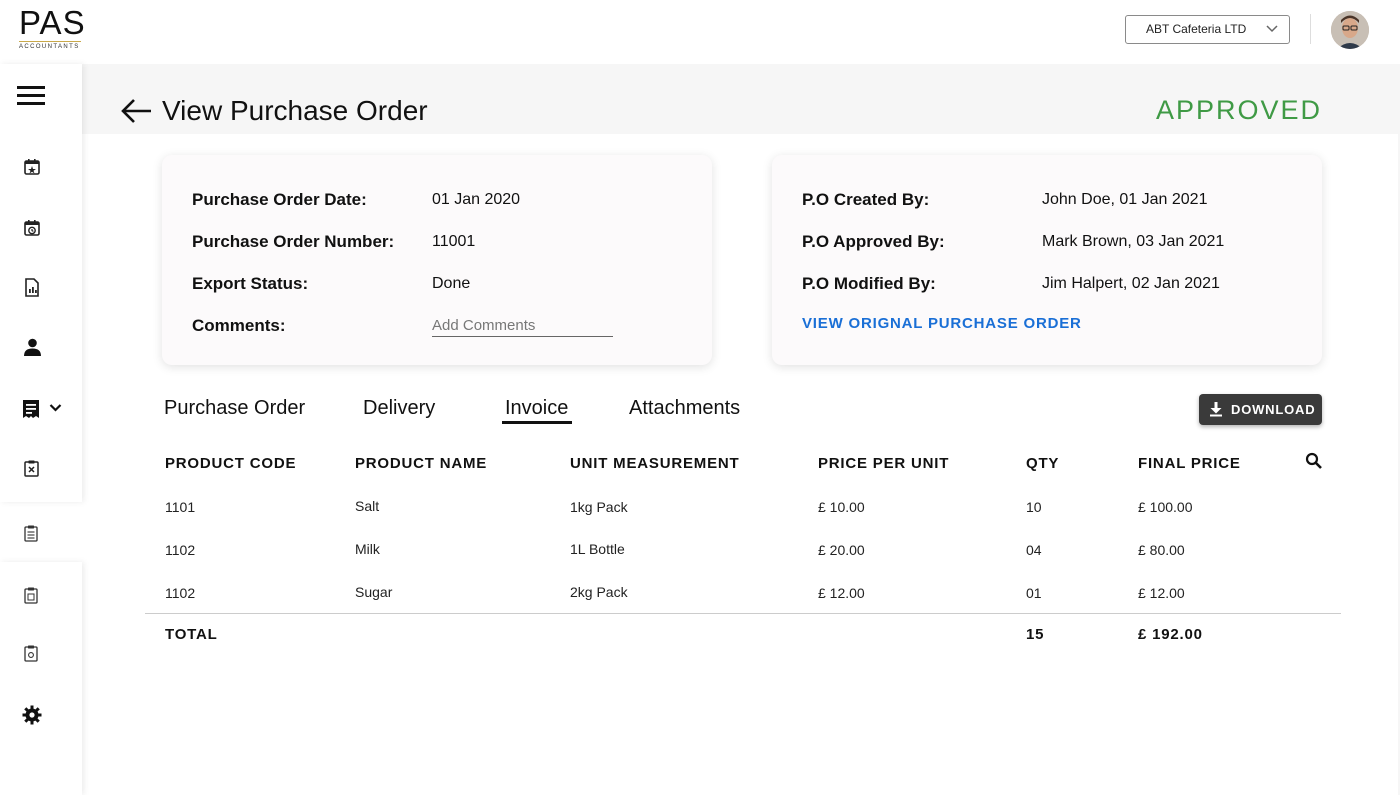 The image size is (1400, 795). Describe the element at coordinates (239, 325) in the screenshot. I see `comments-label: Comments:` at that location.